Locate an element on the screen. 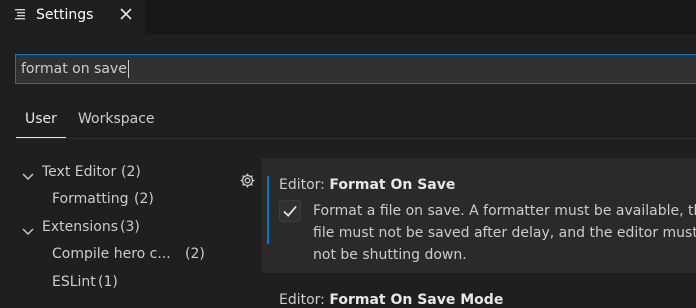 This screenshot has width=696, height=308. setting-title: Editor: Format On Save is located at coordinates (367, 185).